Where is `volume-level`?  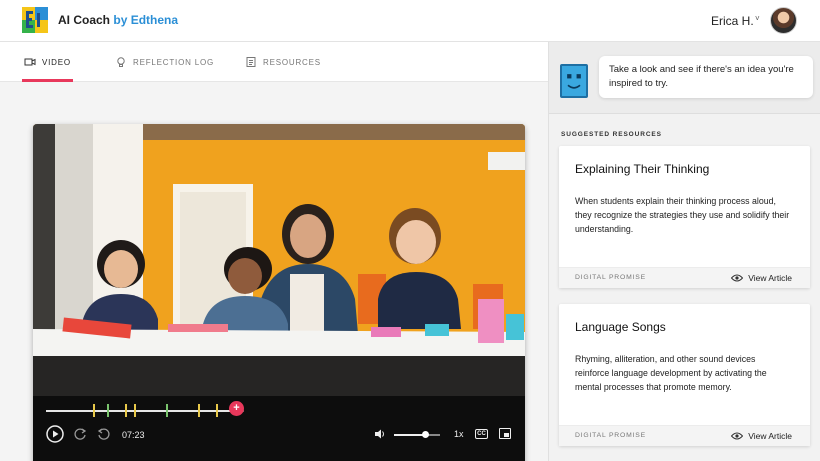
volume-level is located at coordinates (409, 435).